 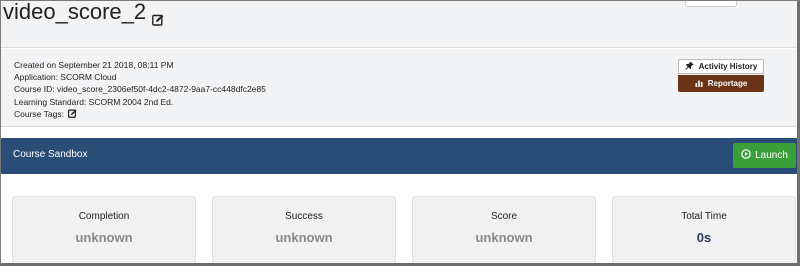 What do you see at coordinates (72, 114) in the screenshot?
I see `edit-tags-icon` at bounding box center [72, 114].